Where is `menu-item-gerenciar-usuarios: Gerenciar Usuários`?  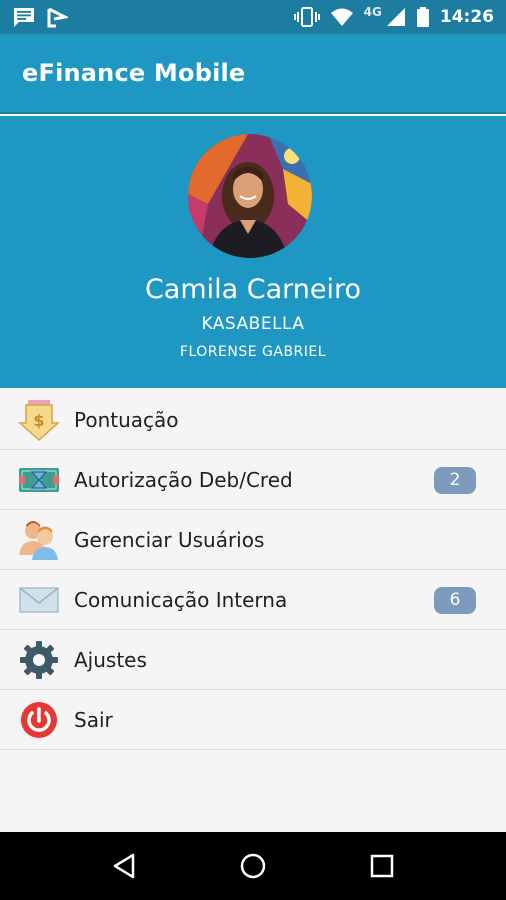 menu-item-gerenciar-usuarios: Gerenciar Usuários is located at coordinates (253, 540).